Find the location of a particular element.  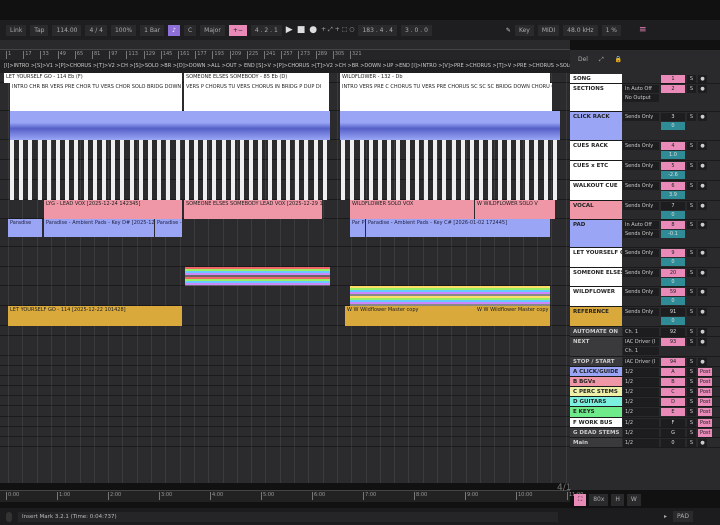

play-icon: ▶ is located at coordinates (289, 30).